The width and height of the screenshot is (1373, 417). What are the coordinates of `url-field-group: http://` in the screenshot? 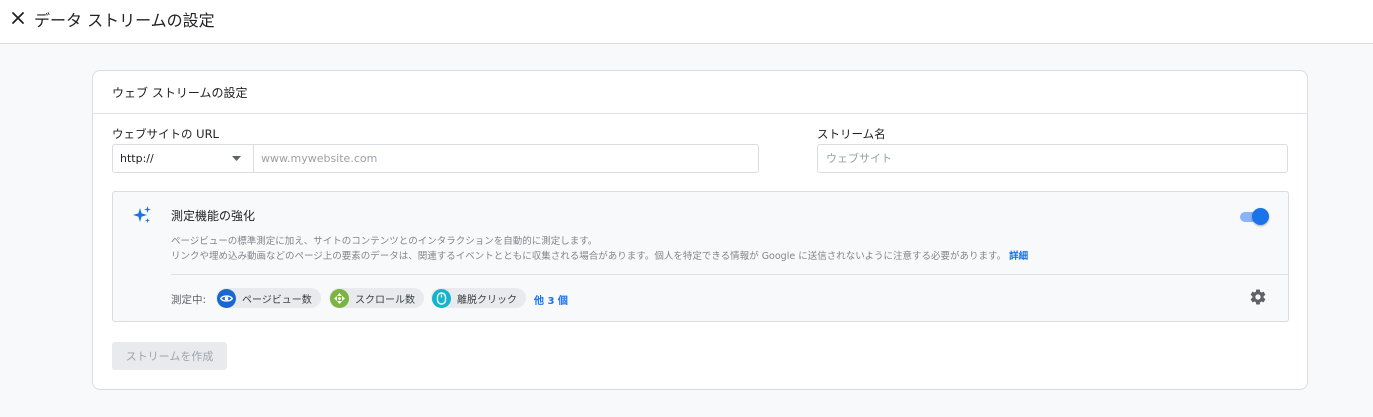 It's located at (435, 158).